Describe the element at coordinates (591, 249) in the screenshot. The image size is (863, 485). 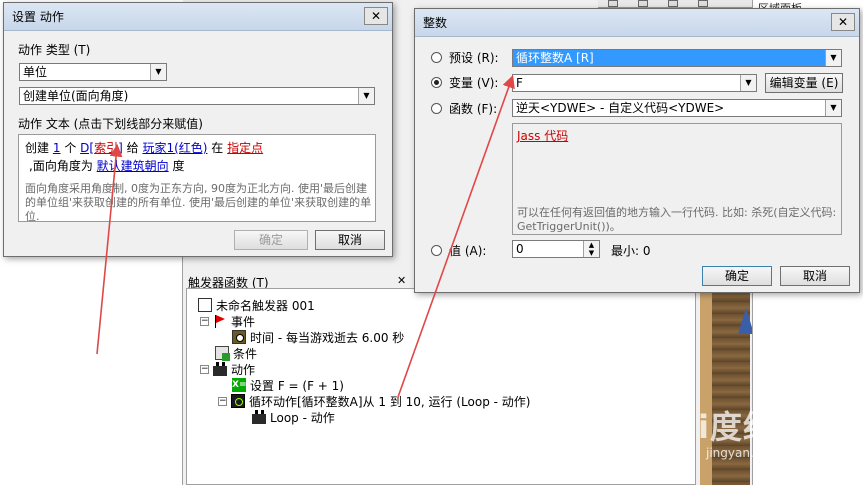
I see `spinner-arrows-icon: ▲ ▼` at that location.